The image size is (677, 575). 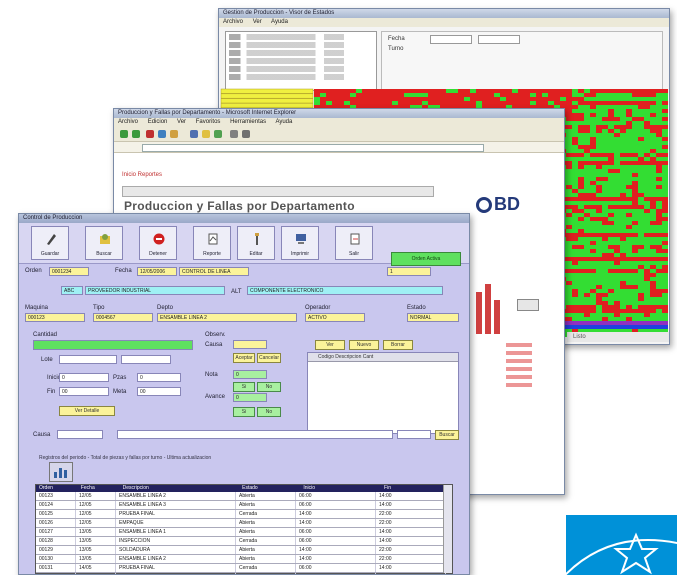 I want to click on search-icon, so click(x=194, y=134).